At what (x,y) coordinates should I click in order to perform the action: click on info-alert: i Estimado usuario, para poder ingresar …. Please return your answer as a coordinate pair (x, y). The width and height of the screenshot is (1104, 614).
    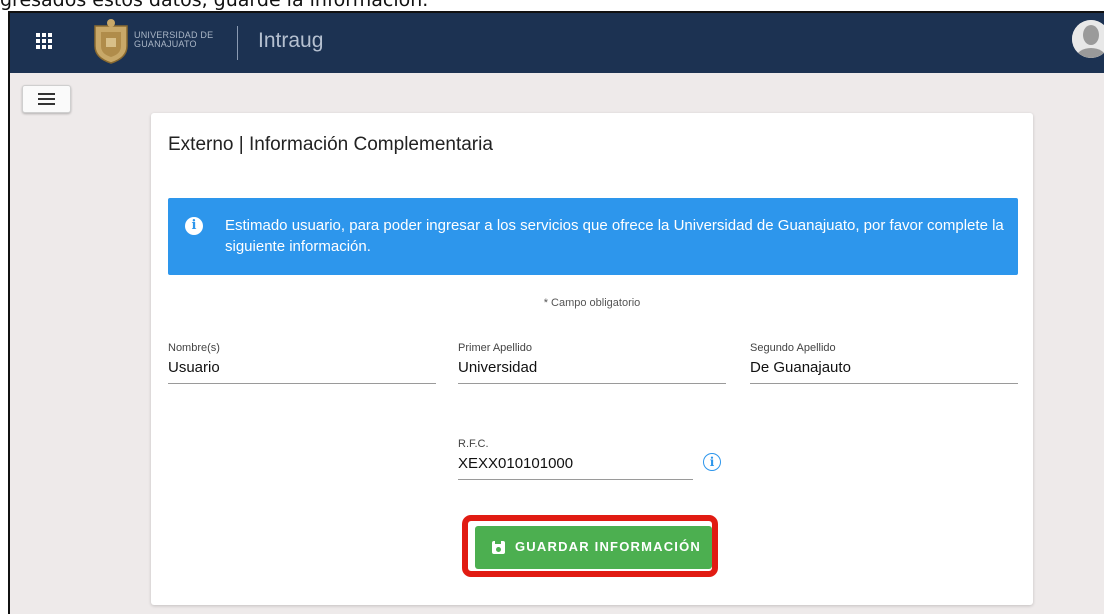
    Looking at the image, I should click on (593, 236).